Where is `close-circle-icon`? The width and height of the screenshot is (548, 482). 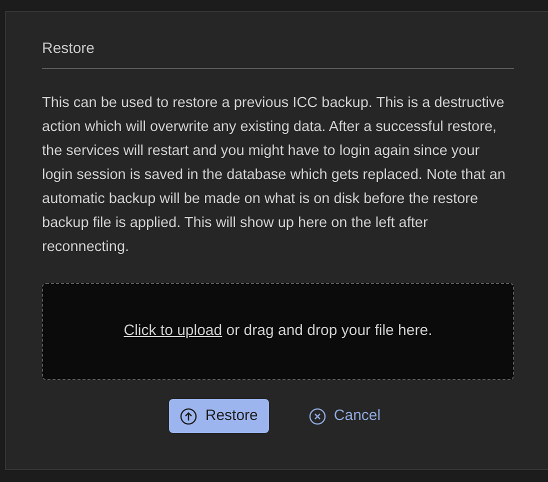
close-circle-icon is located at coordinates (317, 416).